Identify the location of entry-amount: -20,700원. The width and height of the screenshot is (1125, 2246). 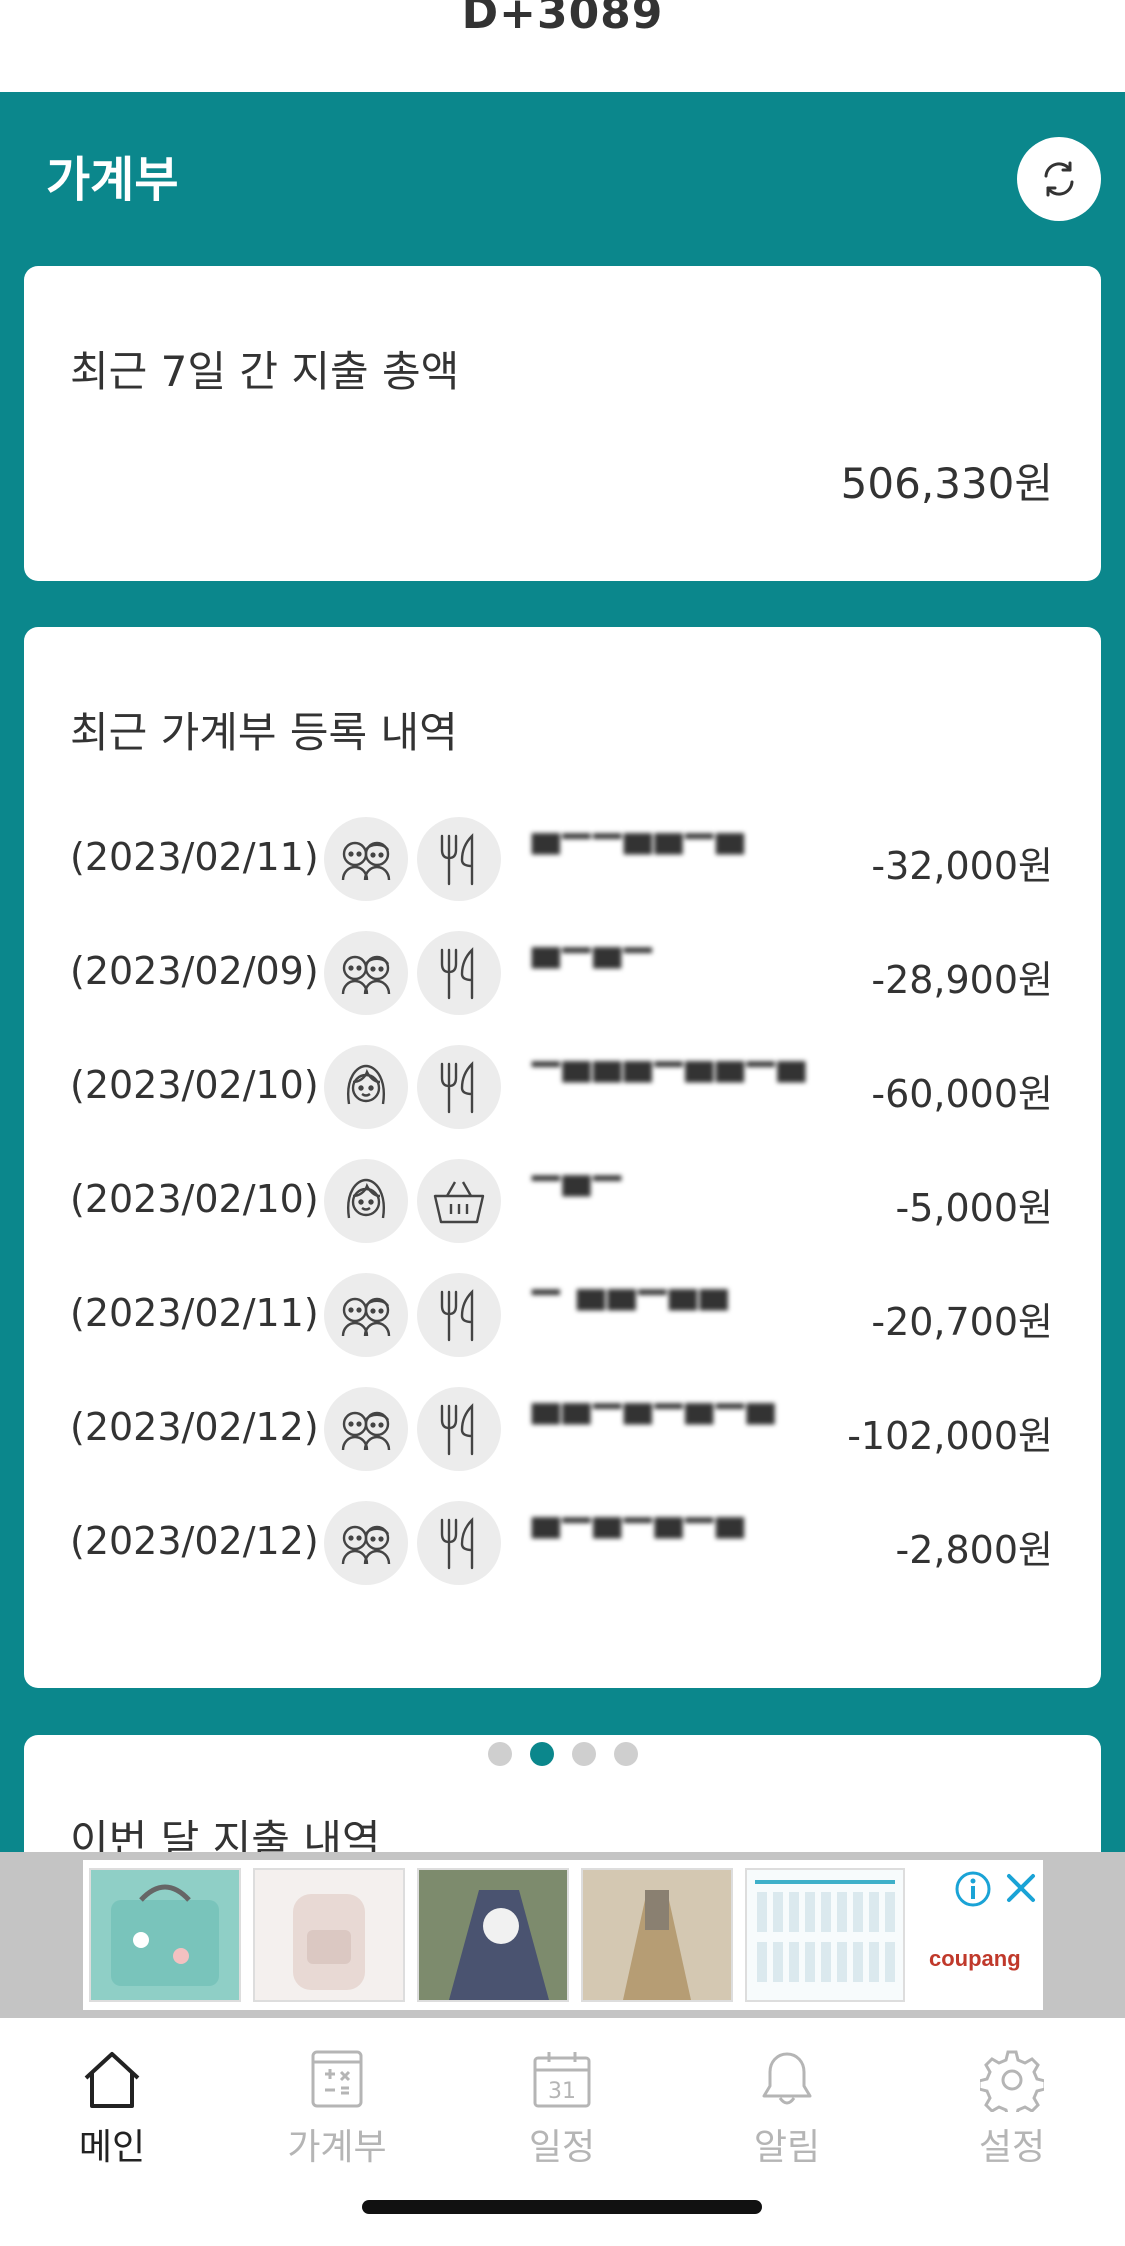
(962, 1322).